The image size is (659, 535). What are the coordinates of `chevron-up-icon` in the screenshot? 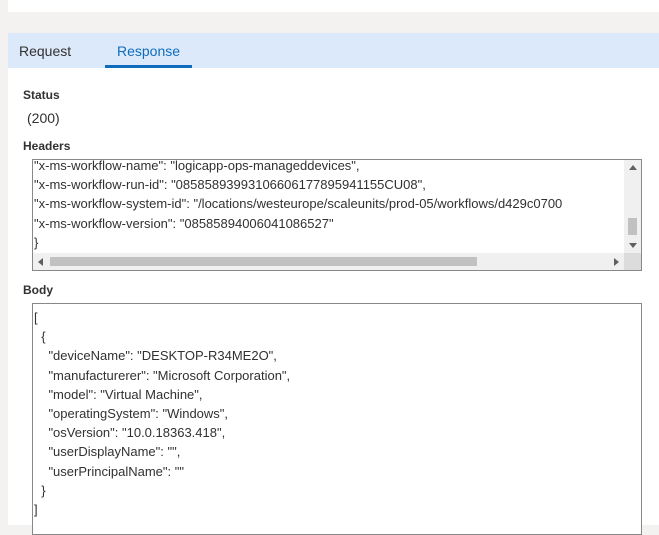 It's located at (633, 167).